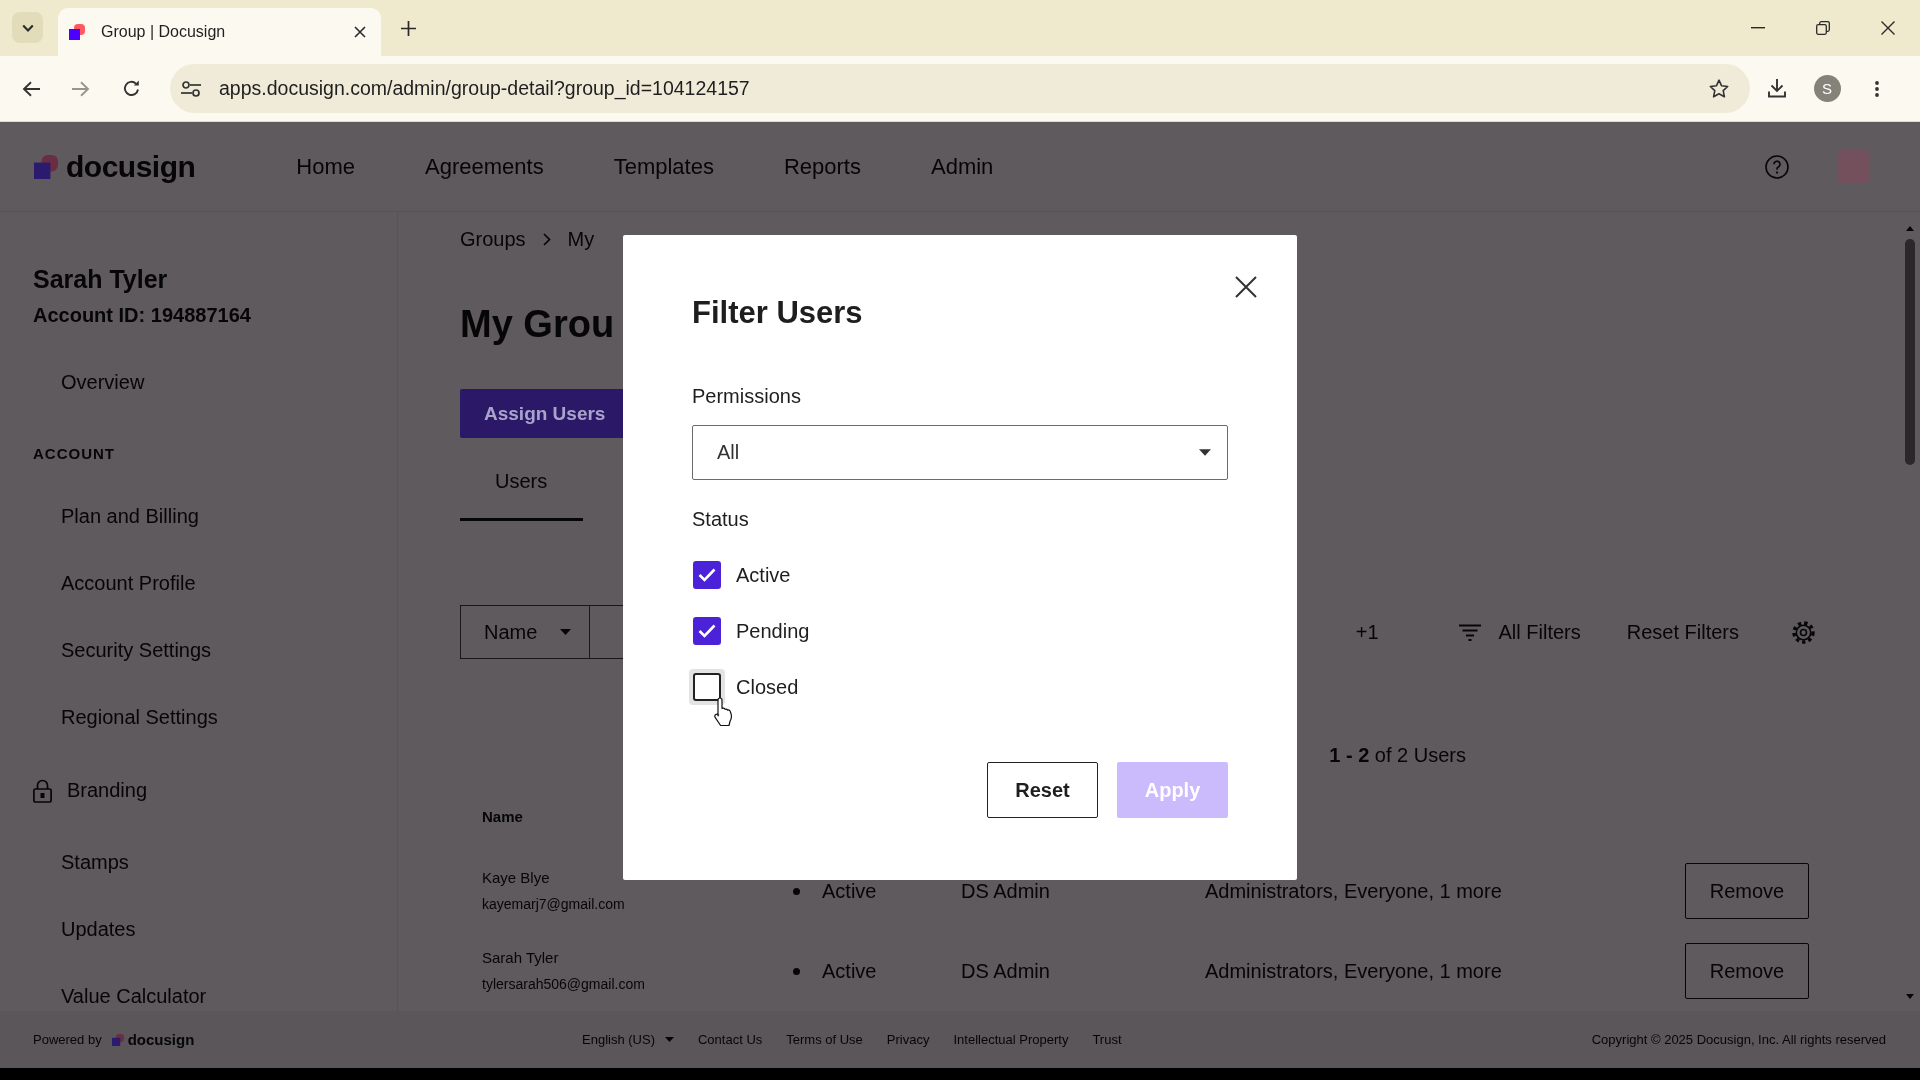 This screenshot has height=1080, width=1920. Describe the element at coordinates (1777, 88) in the screenshot. I see `download-icon` at that location.